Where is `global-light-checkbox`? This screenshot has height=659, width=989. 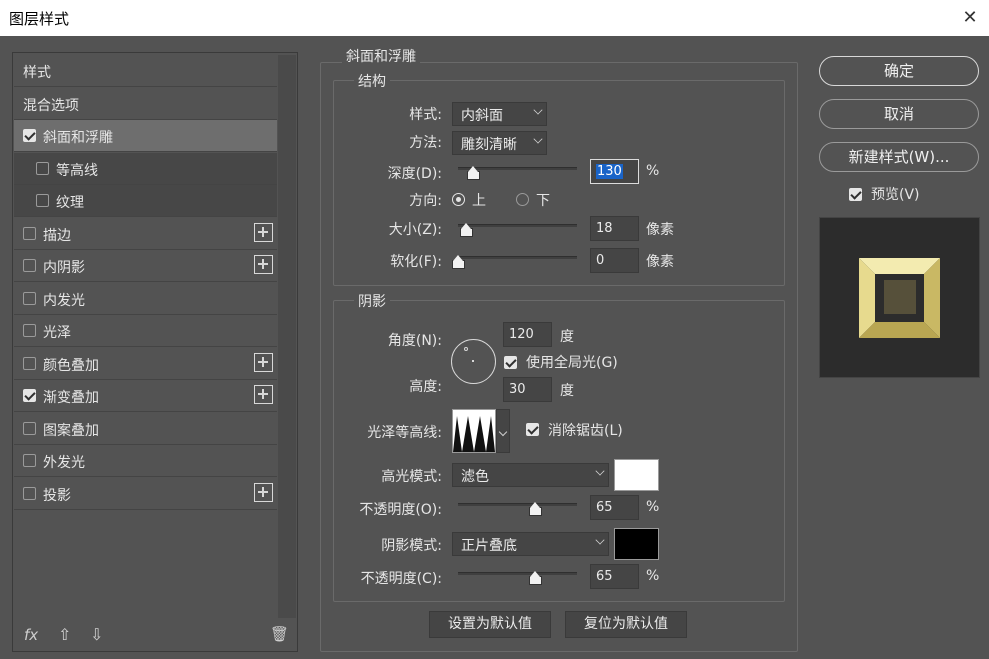
global-light-checkbox is located at coordinates (510, 362).